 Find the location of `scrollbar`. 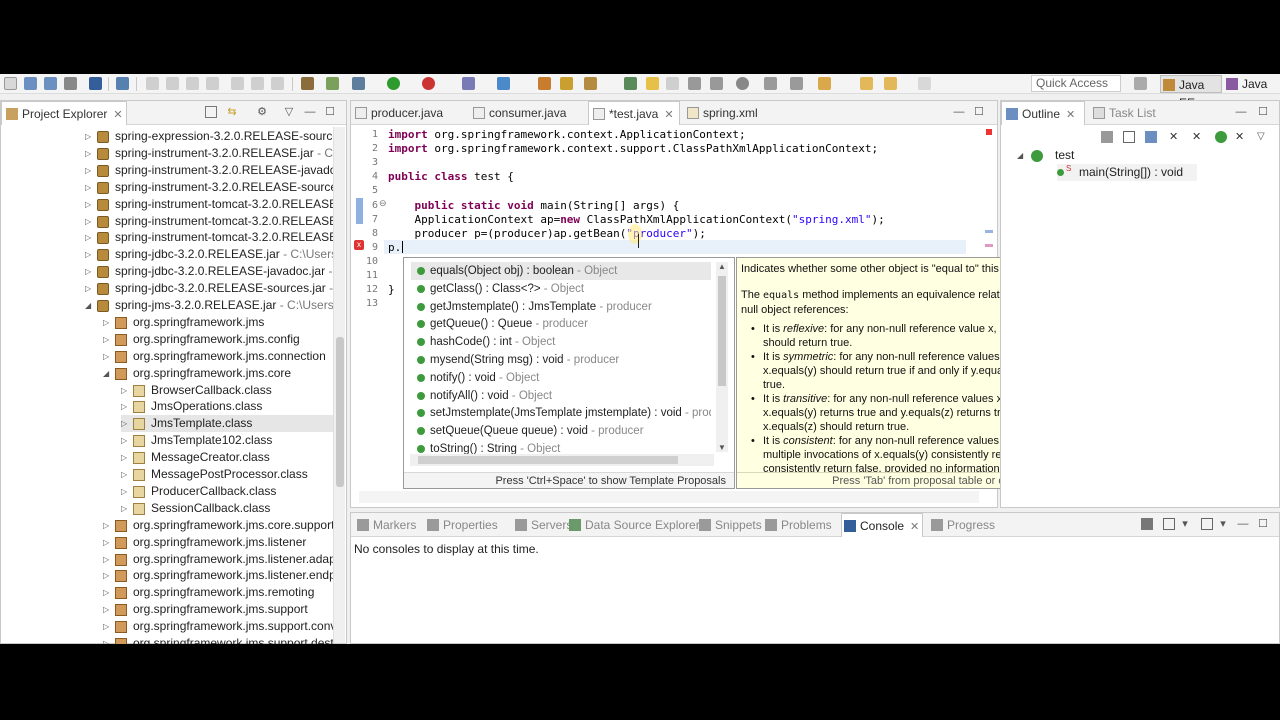

scrollbar is located at coordinates (339, 385).